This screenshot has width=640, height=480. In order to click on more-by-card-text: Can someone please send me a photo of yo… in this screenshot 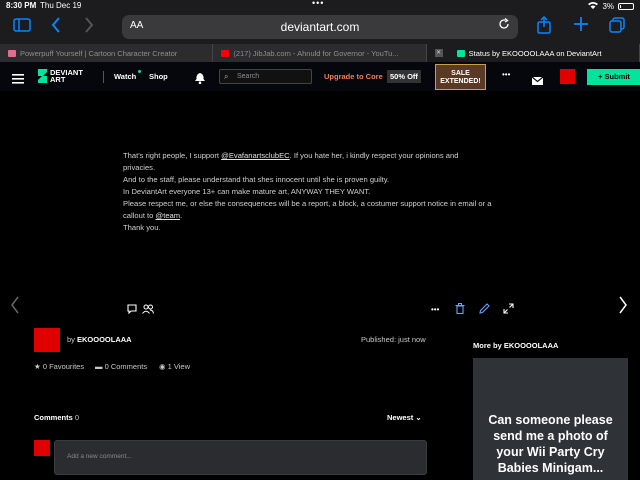, I will do `click(550, 444)`.